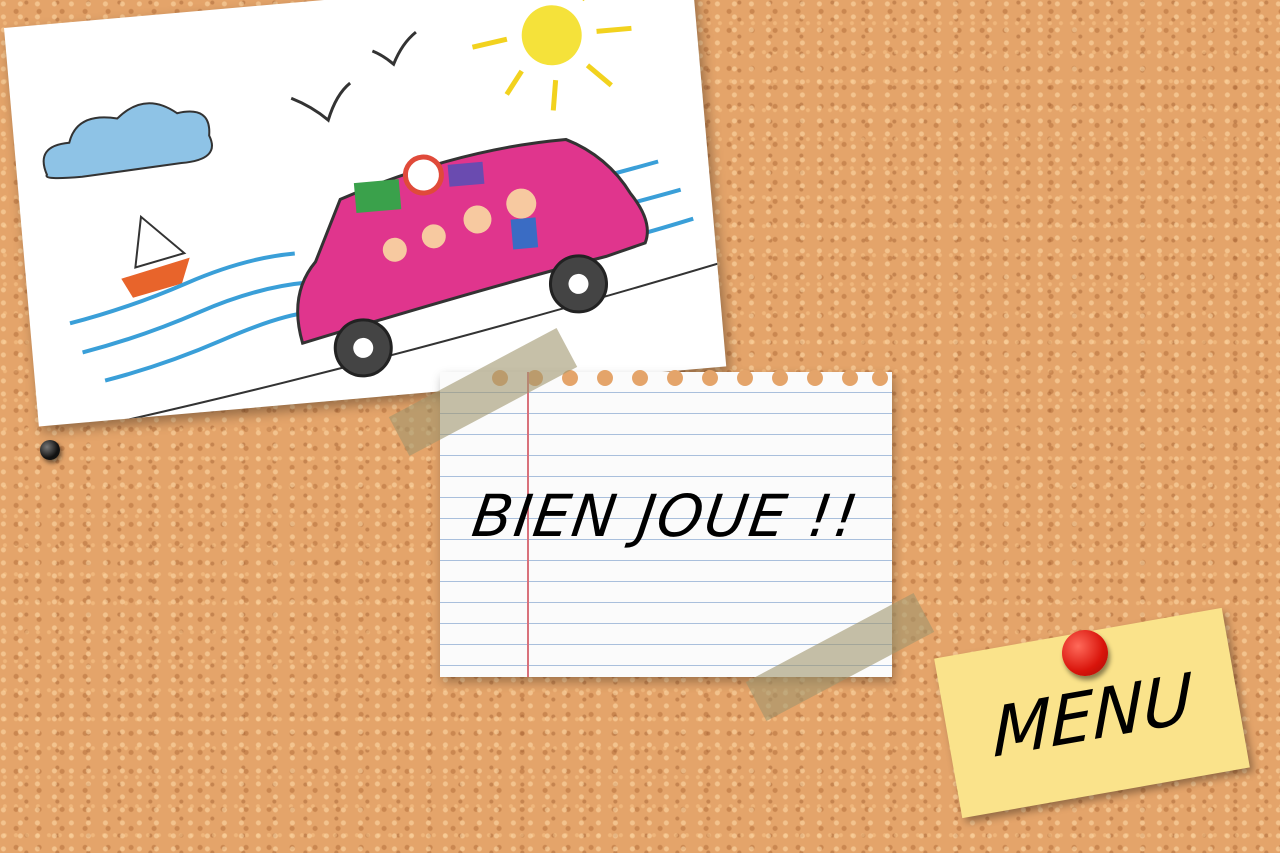  Describe the element at coordinates (50, 450) in the screenshot. I see `black-pushpin-icon` at that location.